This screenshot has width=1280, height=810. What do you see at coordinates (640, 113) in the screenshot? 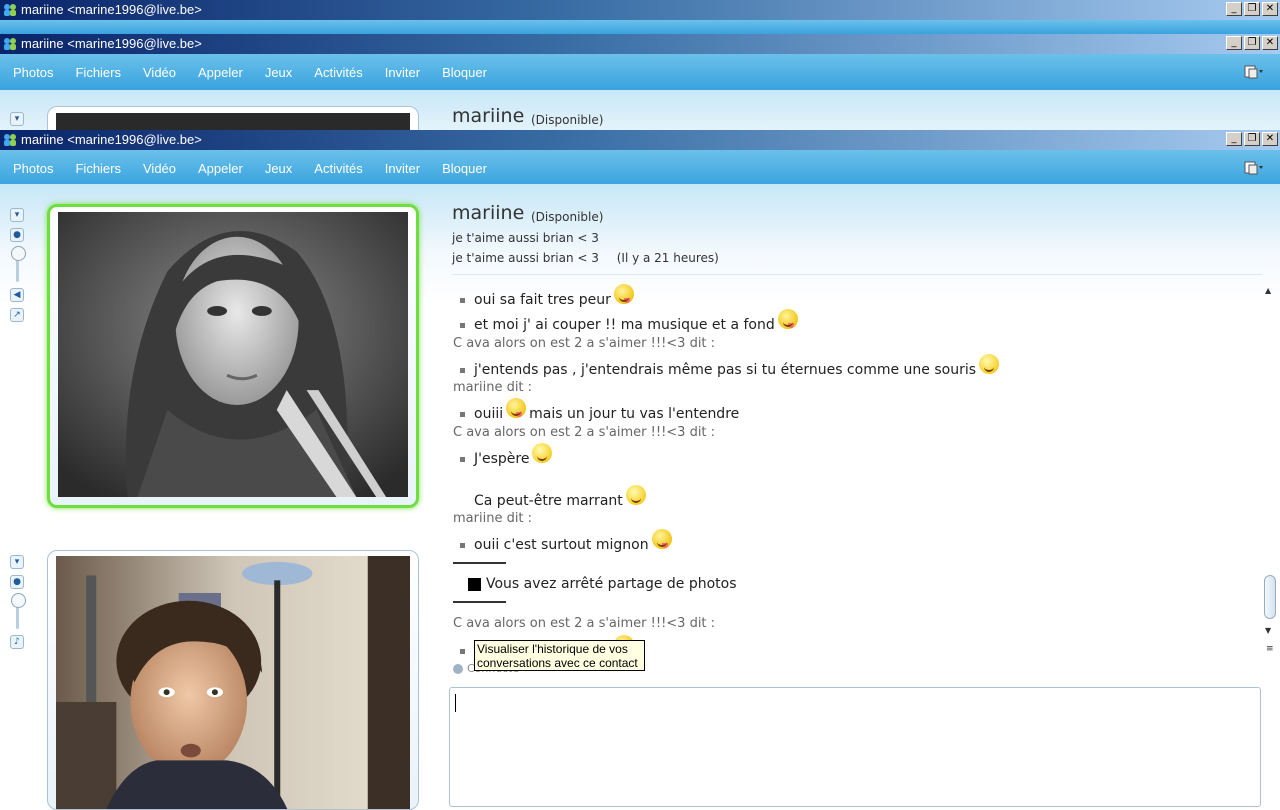
I see `middle-window-content: ▾ mariine (Disponible)` at bounding box center [640, 113].